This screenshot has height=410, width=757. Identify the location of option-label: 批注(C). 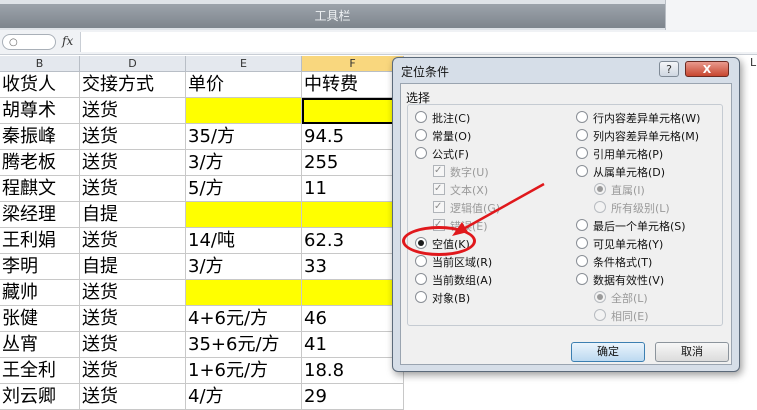
(451, 118).